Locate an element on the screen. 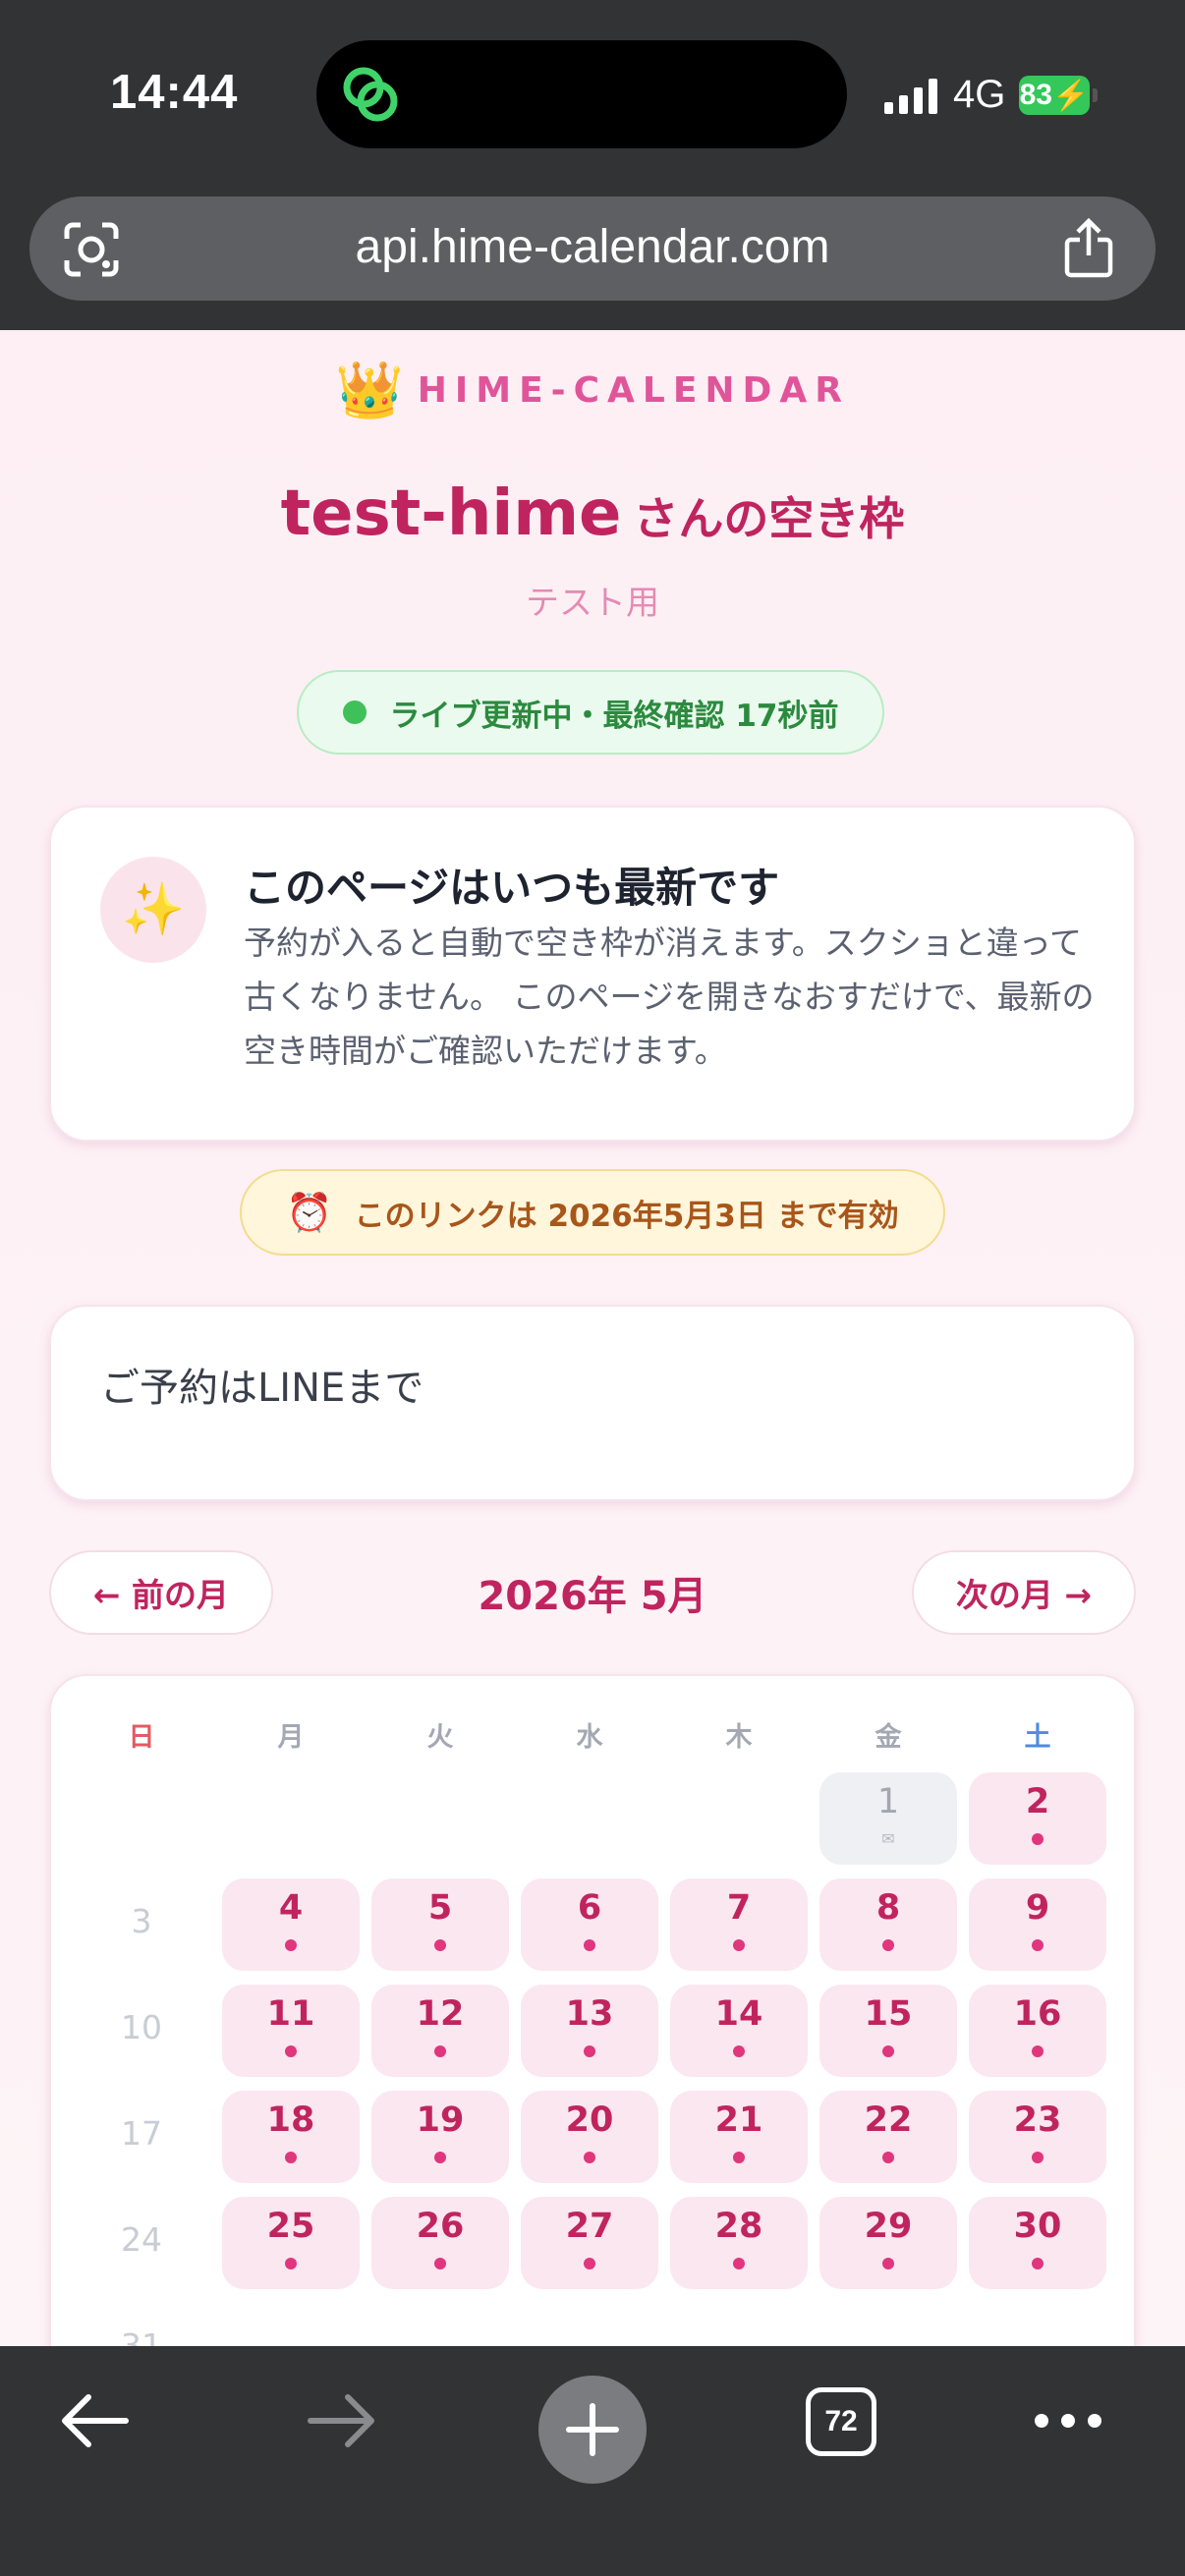 This screenshot has height=2576, width=1185. day-cell-available: 23 is located at coordinates (1038, 2137).